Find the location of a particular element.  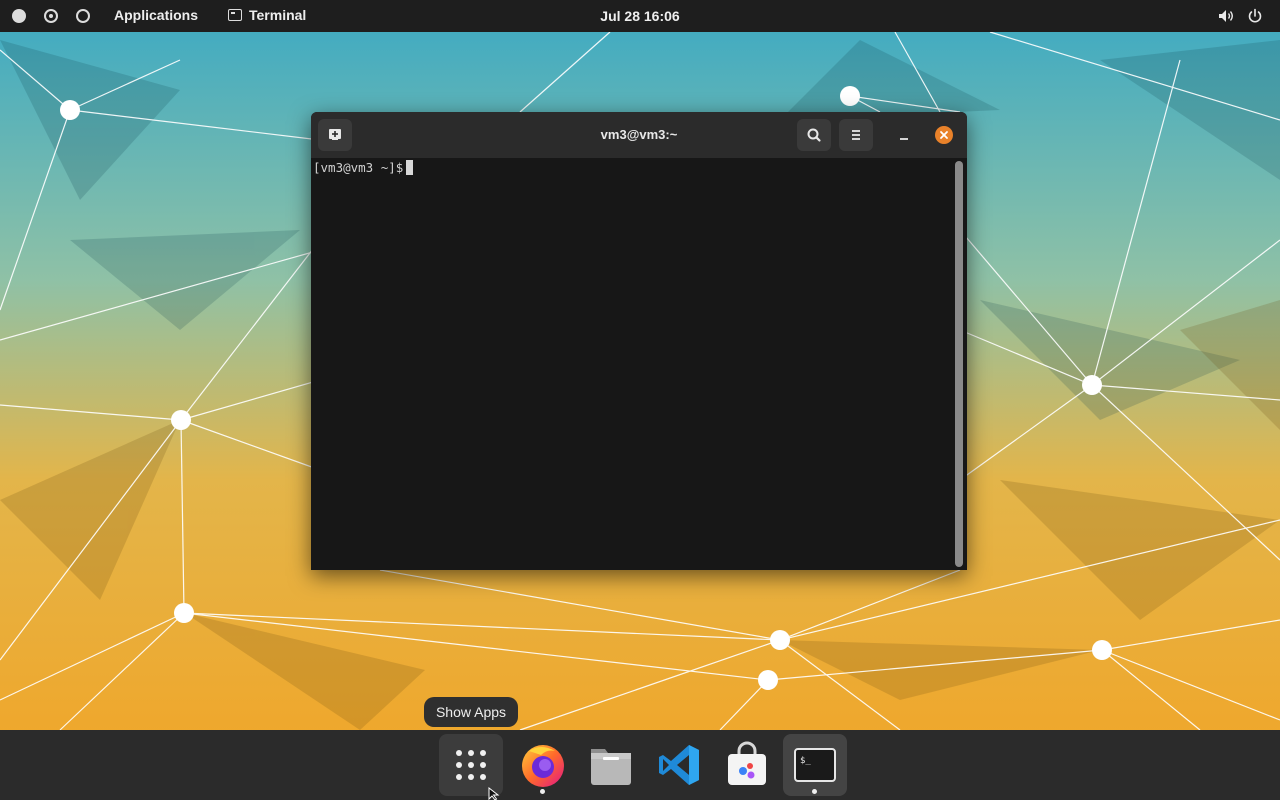

close-icon is located at coordinates (944, 135).